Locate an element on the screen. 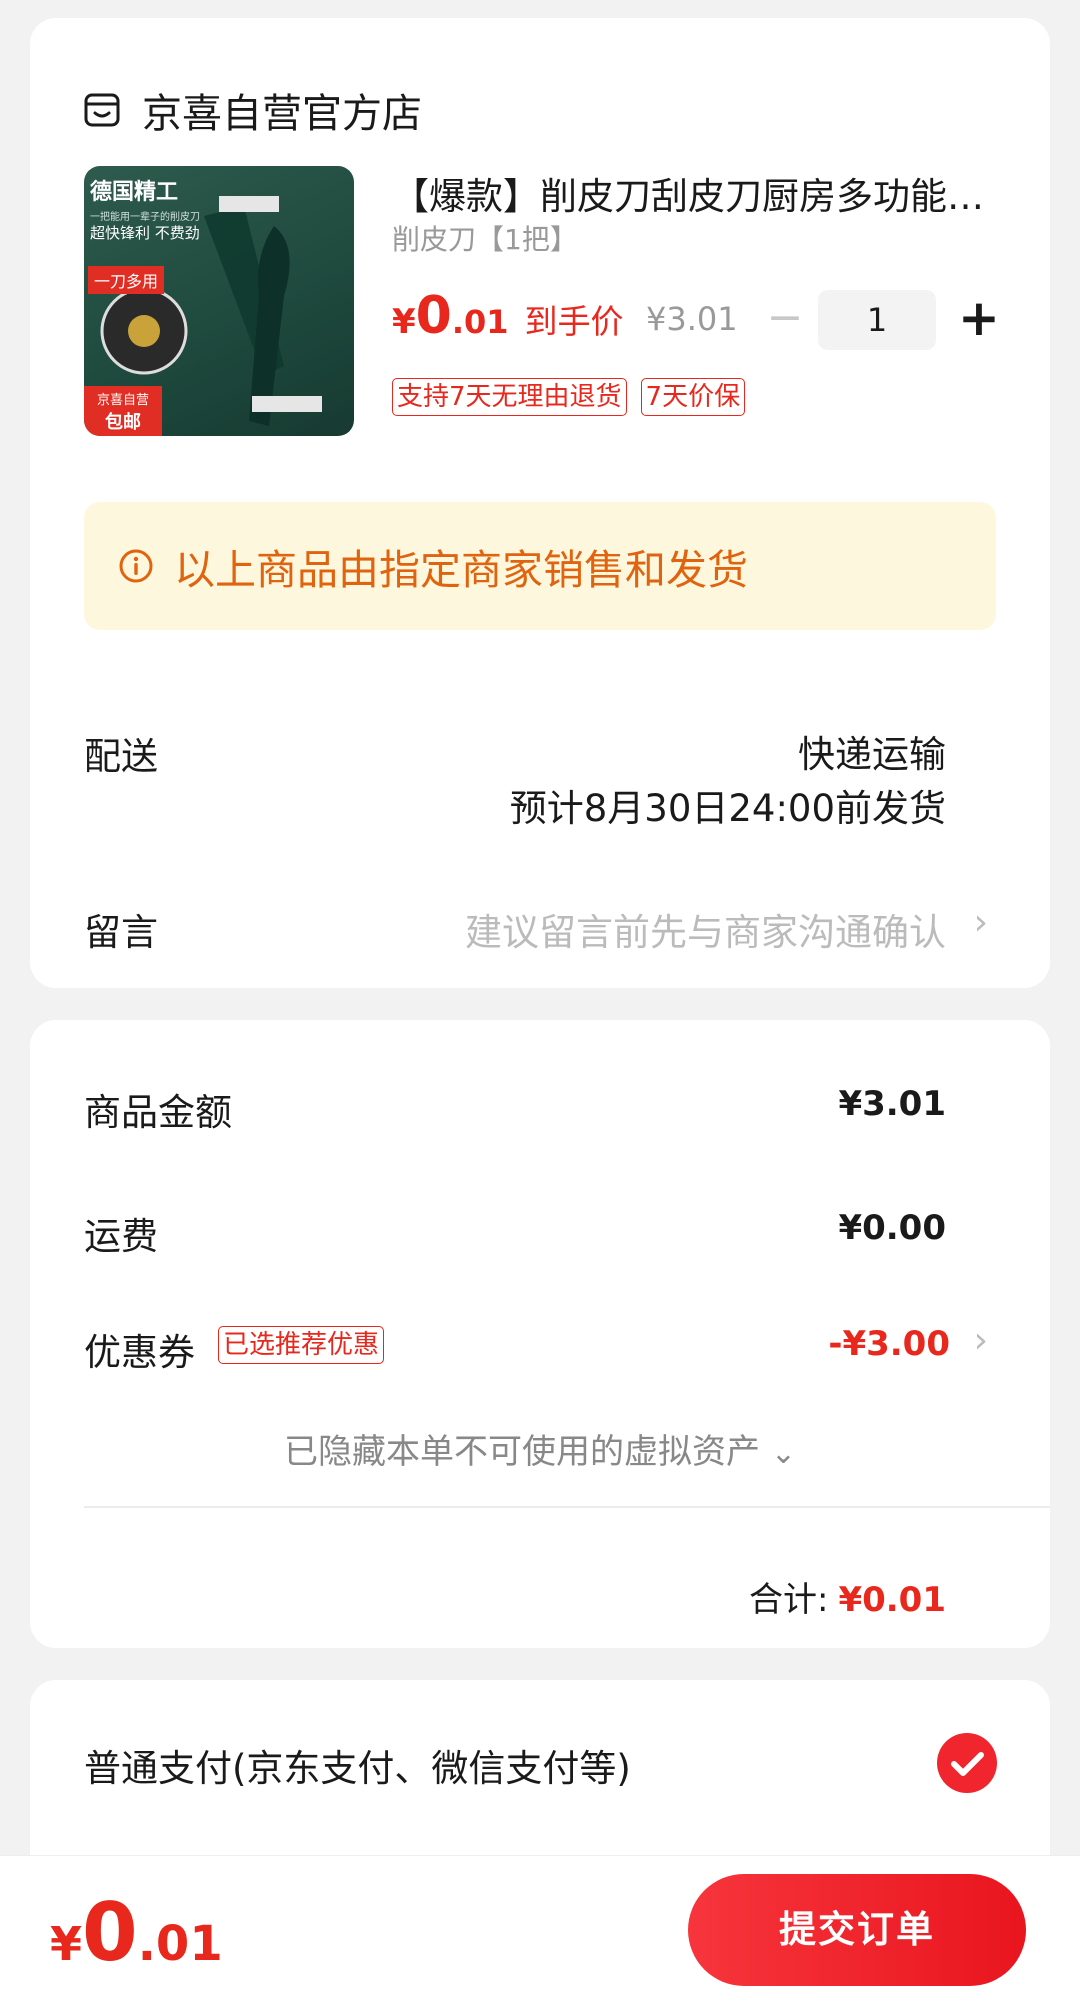 This screenshot has width=1080, height=2003. message-label: 留言 is located at coordinates (121, 932).